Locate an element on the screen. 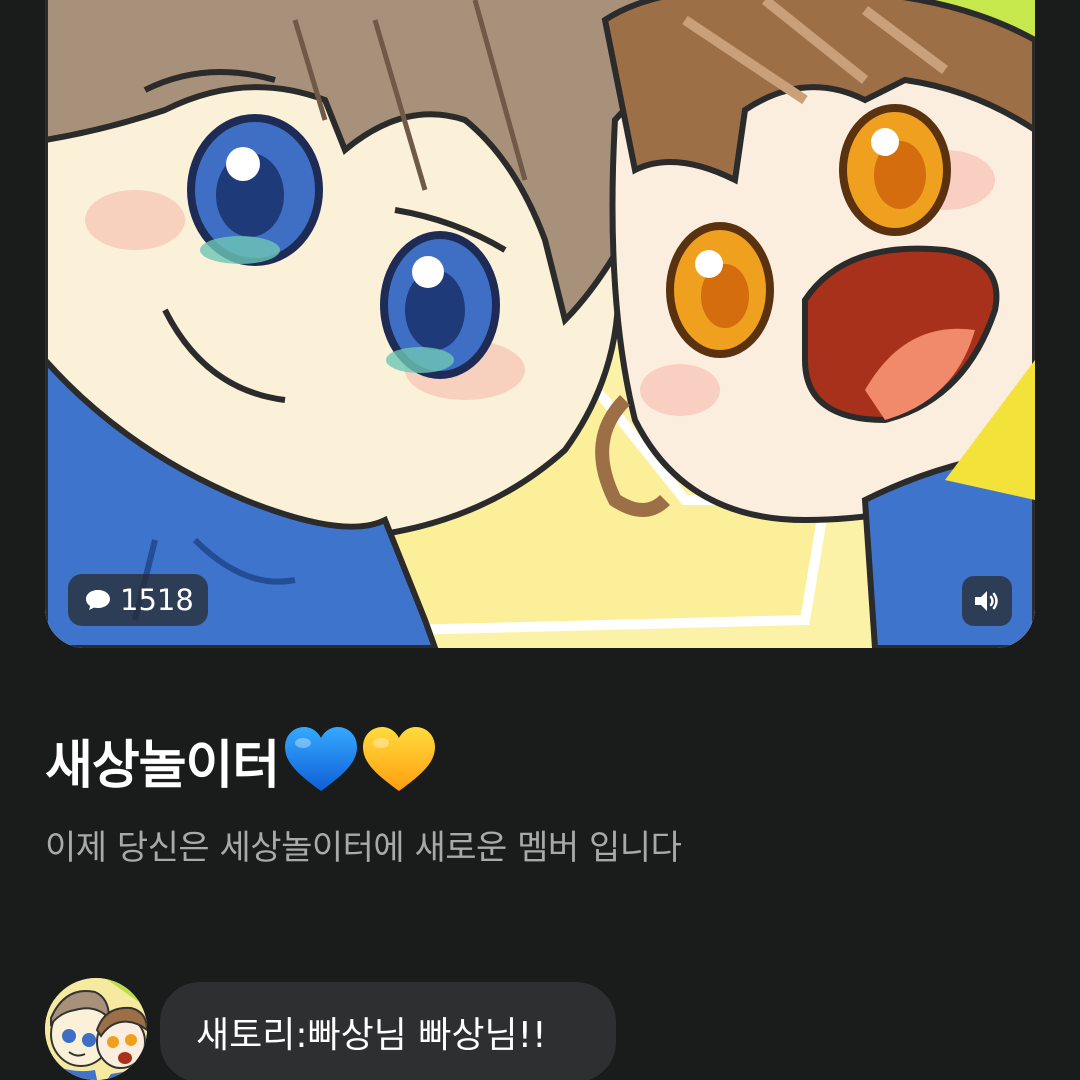  post-title: 새상놀이터 is located at coordinates (241, 760).